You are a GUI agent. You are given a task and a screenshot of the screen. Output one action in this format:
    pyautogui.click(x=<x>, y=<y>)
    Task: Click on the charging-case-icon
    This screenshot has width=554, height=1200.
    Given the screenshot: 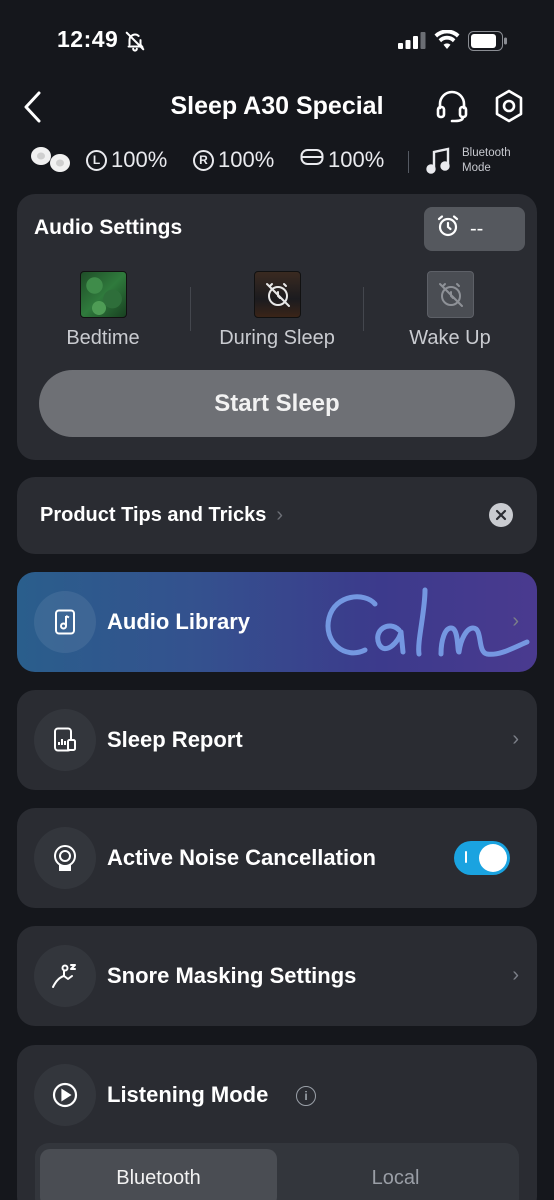 What is the action you would take?
    pyautogui.click(x=312, y=160)
    